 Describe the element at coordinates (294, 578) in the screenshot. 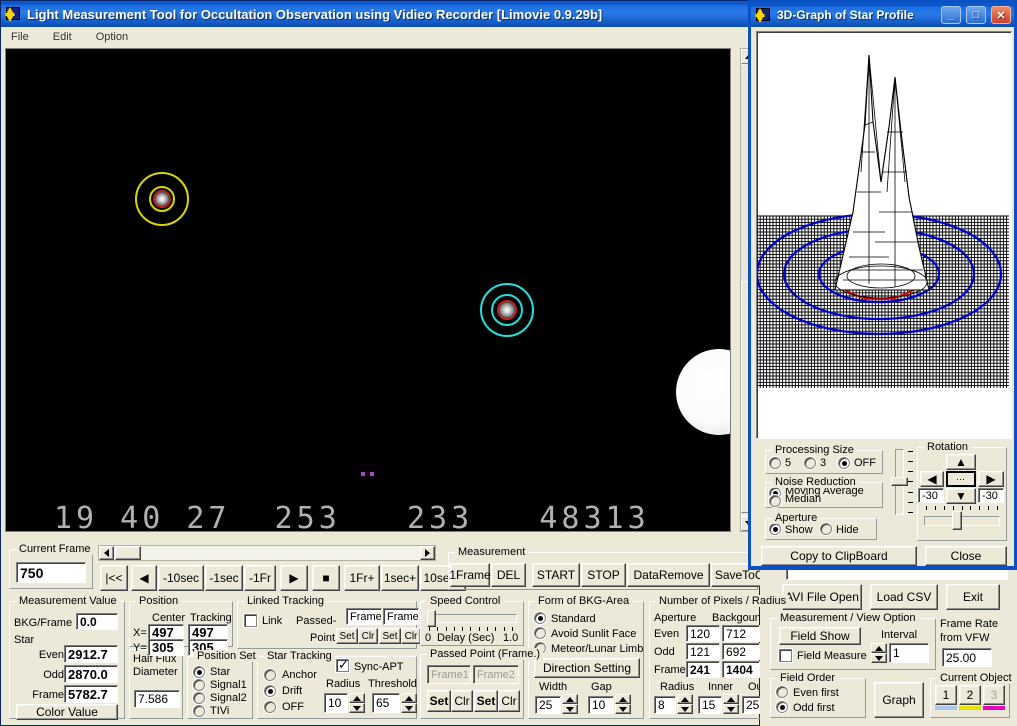

I see `transport-play-button: ▶` at that location.